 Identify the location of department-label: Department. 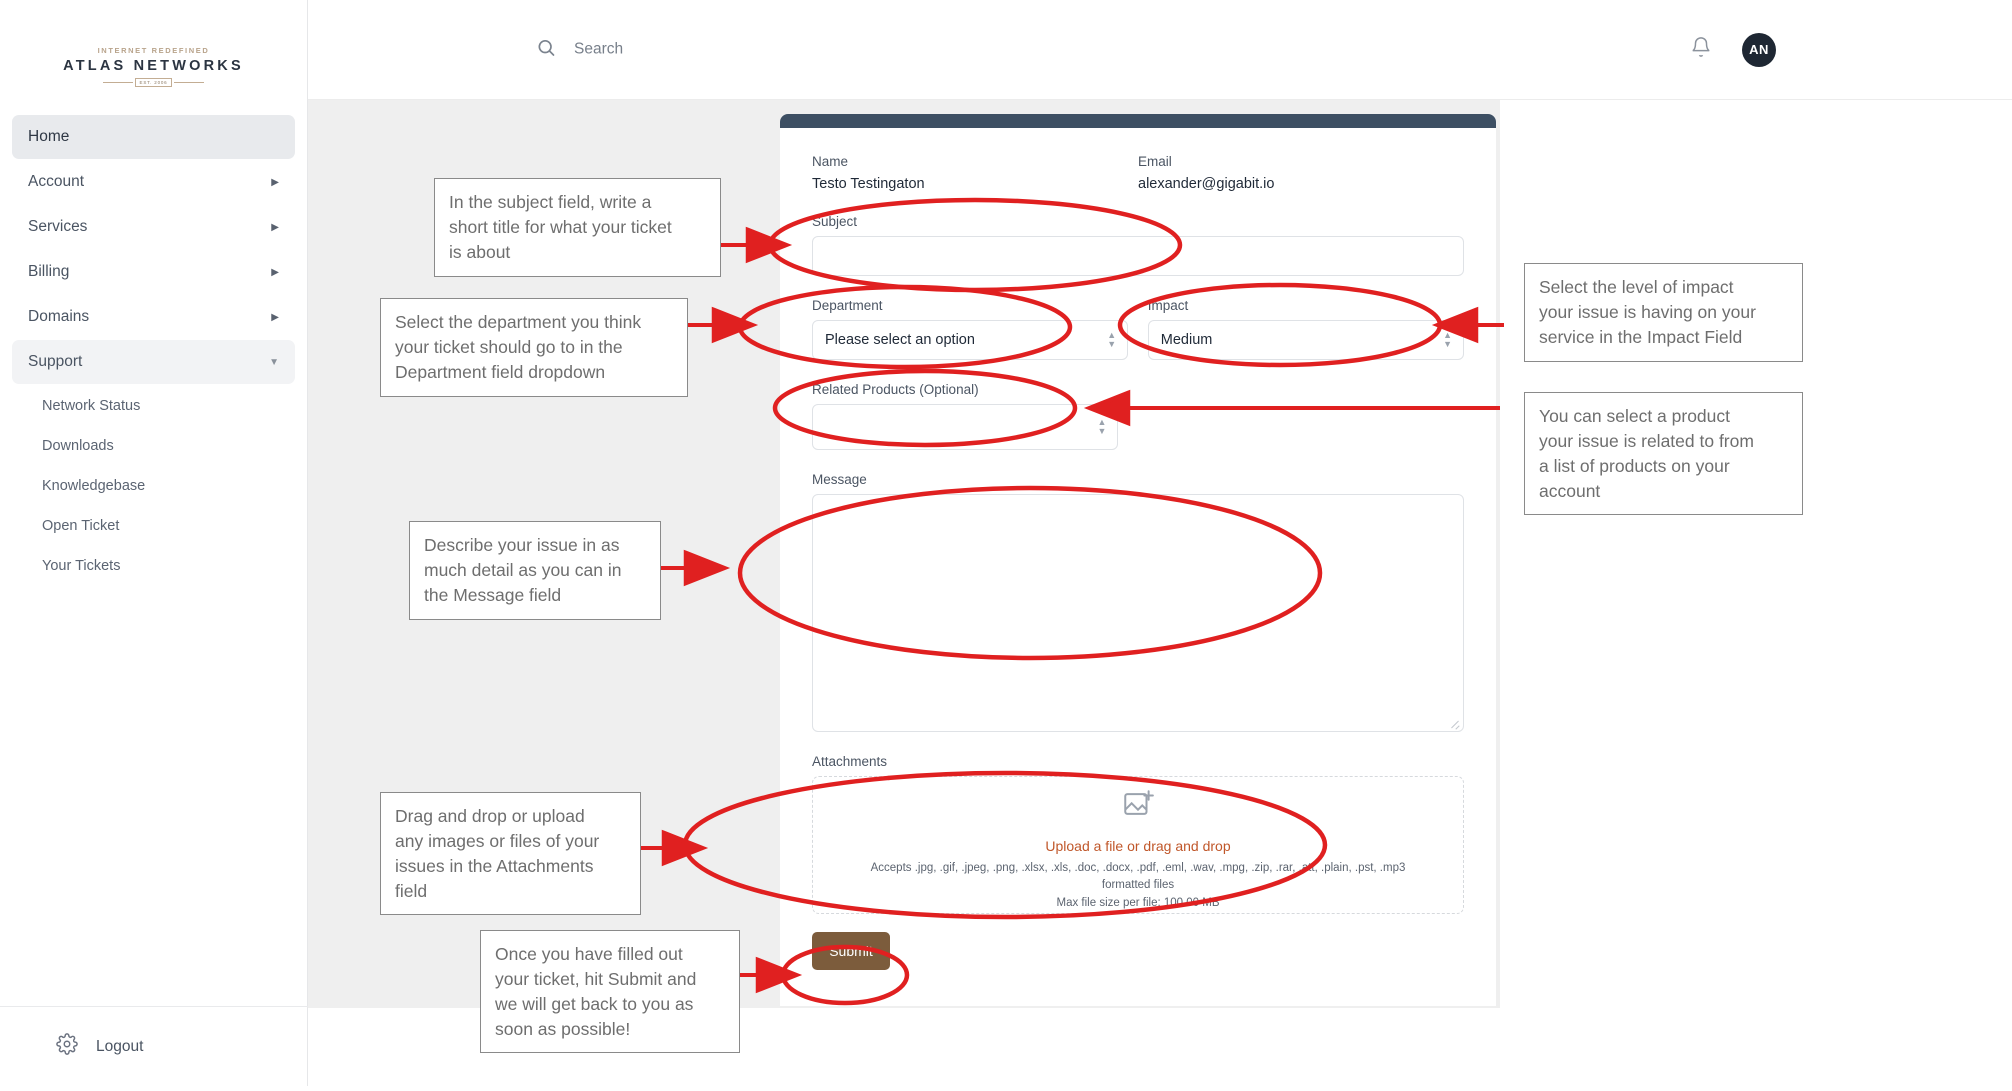
(847, 305).